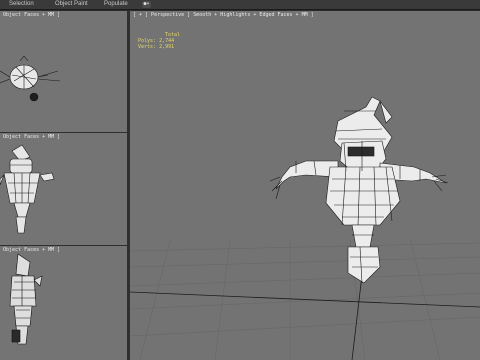 This screenshot has height=360, width=480. Describe the element at coordinates (240, 5) in the screenshot. I see `ribbon-tab-bar: Selection Object Paint Populate ●▾` at that location.